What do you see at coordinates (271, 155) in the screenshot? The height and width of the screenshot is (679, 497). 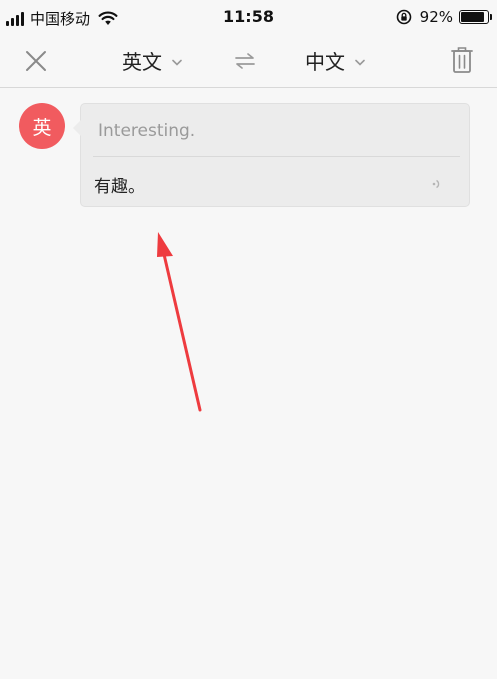 I see `translation-bubble: Interesting. 有趣。` at bounding box center [271, 155].